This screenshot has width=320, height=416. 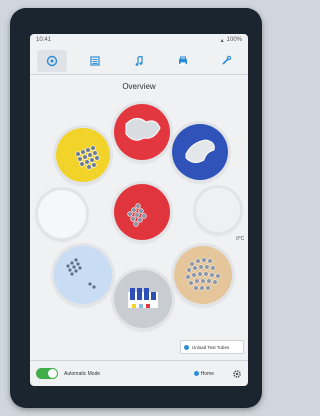 I want to click on sample-rack-blue, so click(x=200, y=152).